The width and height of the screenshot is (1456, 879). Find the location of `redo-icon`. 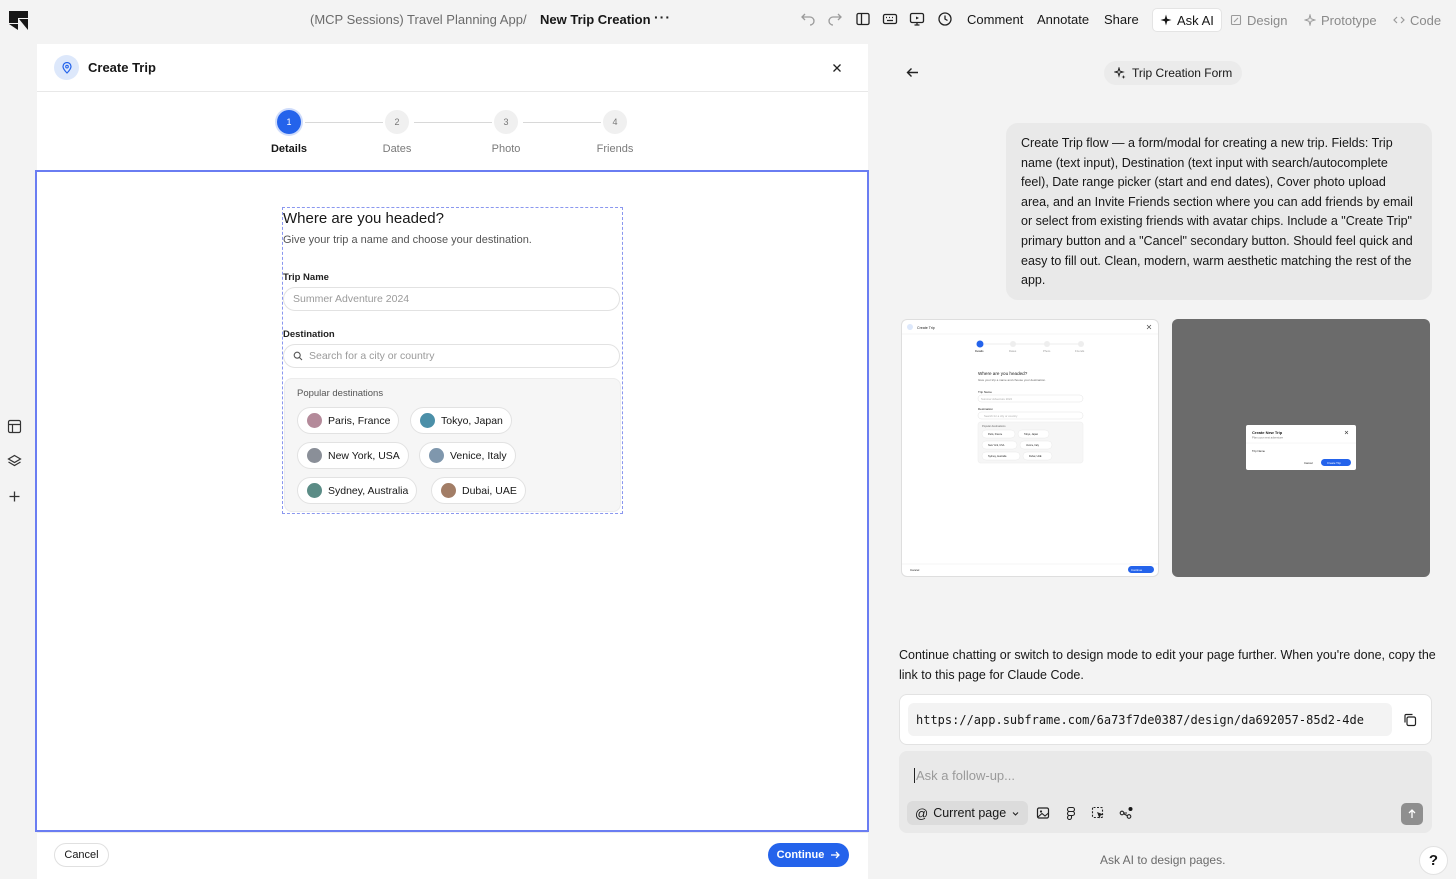

redo-icon is located at coordinates (835, 19).